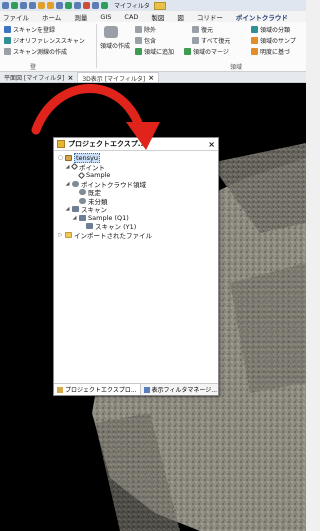 The image size is (320, 531). I want to click on doc-tab-plan: 平面図 [マイフィルタ] ×, so click(38, 77).